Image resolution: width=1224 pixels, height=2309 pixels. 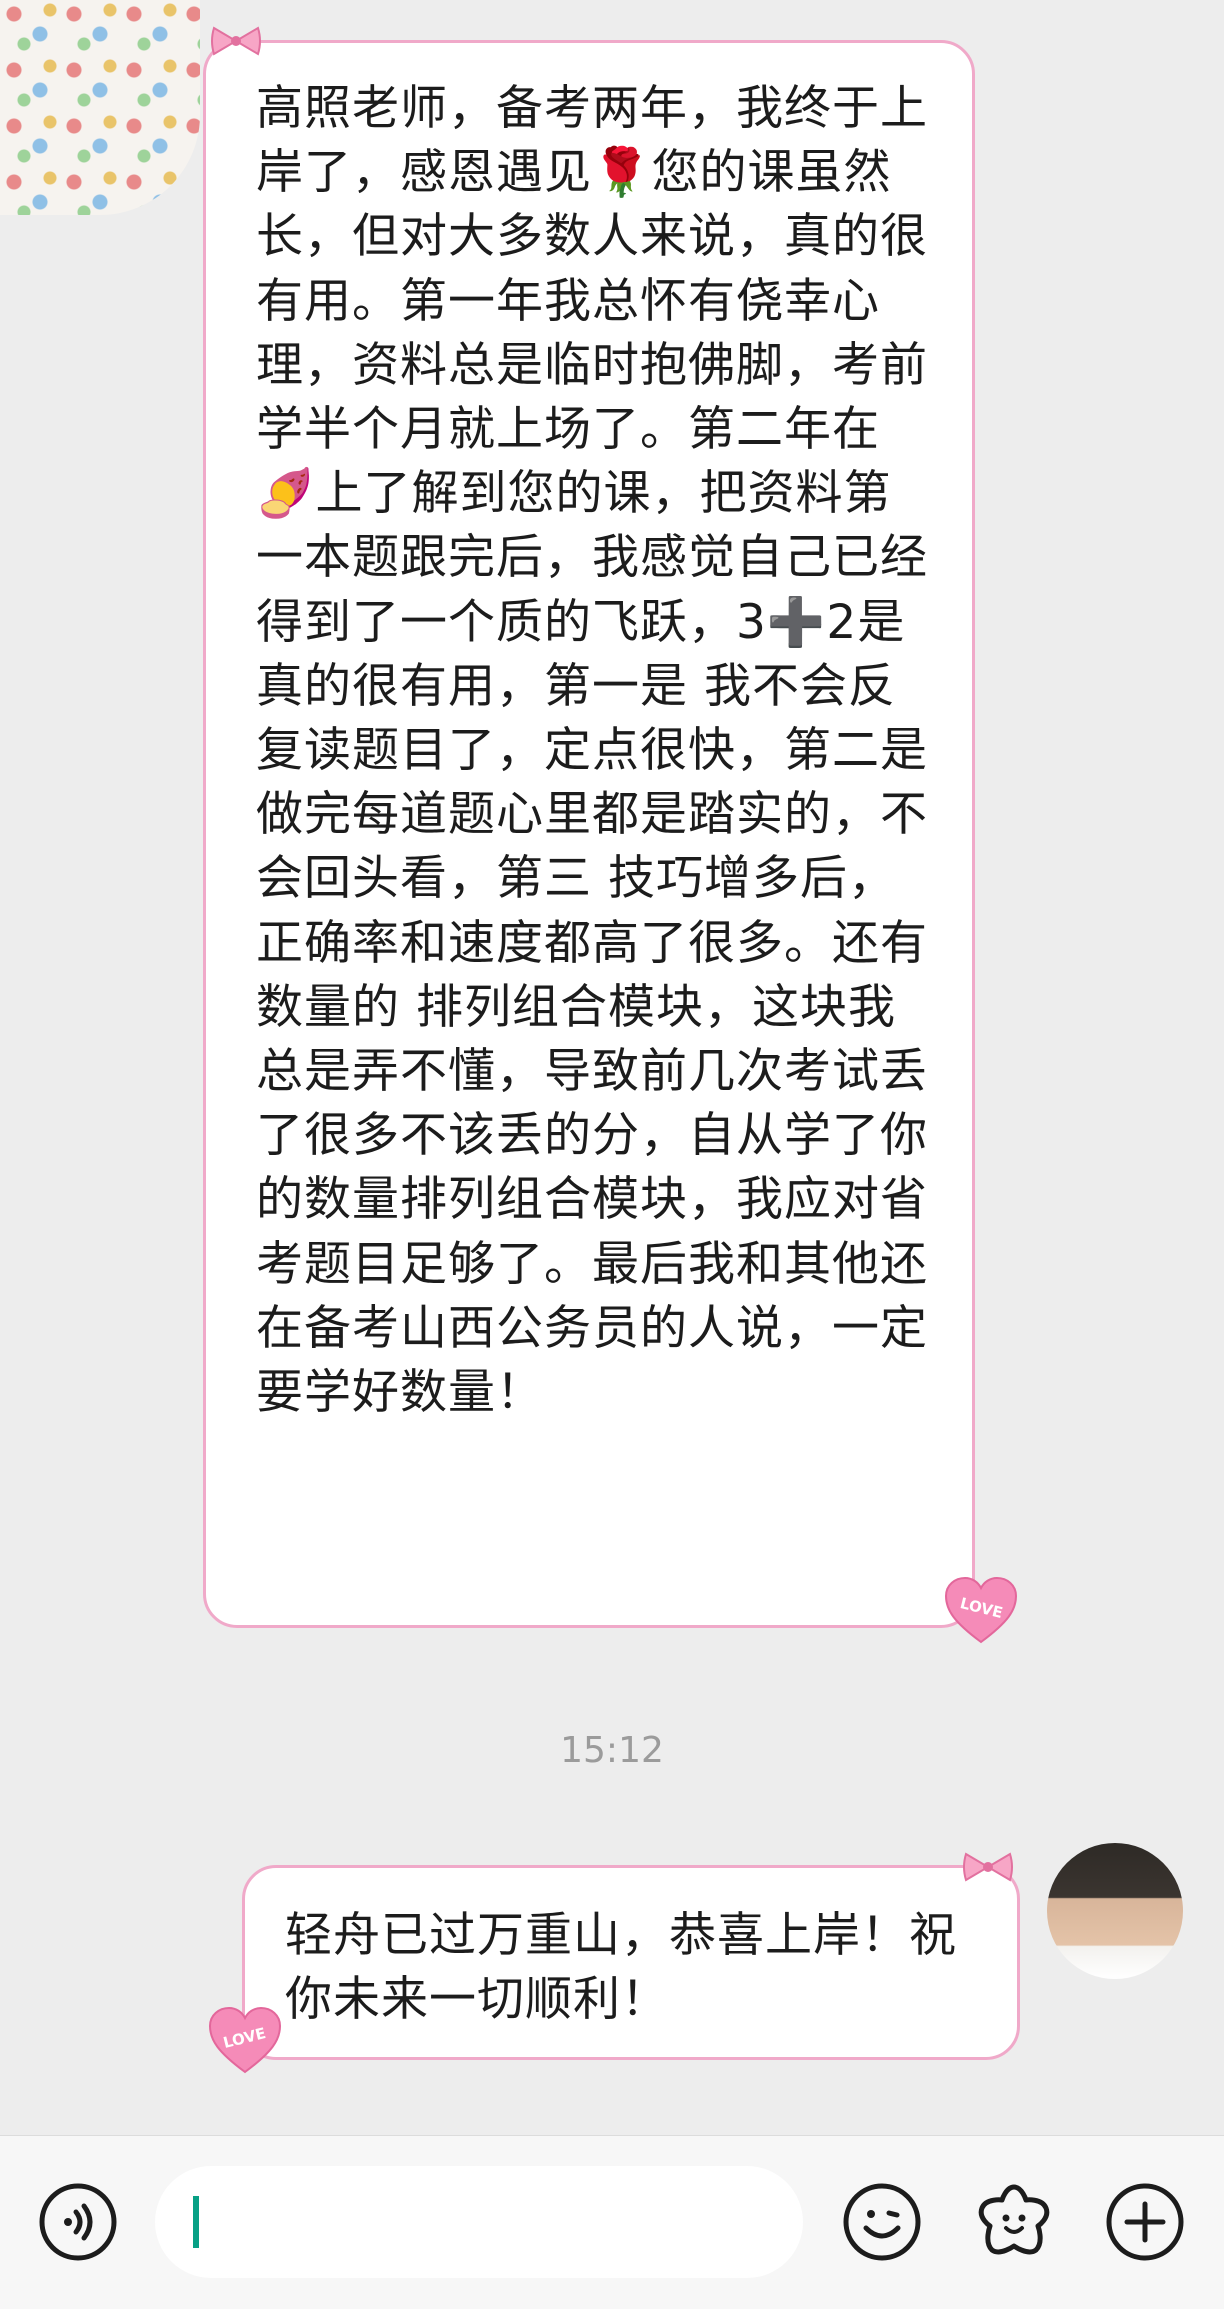 What do you see at coordinates (1145, 2222) in the screenshot?
I see `plus-icon` at bounding box center [1145, 2222].